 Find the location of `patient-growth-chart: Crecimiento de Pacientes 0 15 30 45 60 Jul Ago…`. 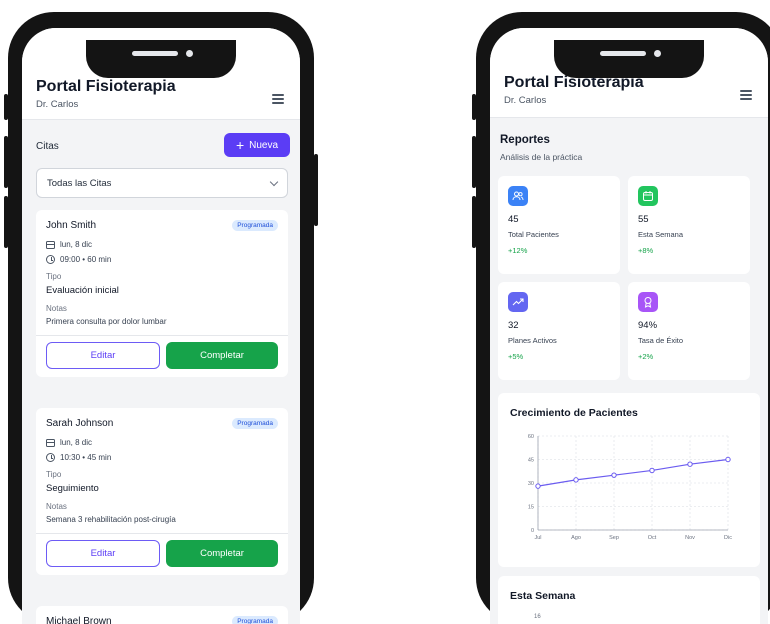

patient-growth-chart: Crecimiento de Pacientes 0 15 30 45 60 Jul Ago… is located at coordinates (629, 480).